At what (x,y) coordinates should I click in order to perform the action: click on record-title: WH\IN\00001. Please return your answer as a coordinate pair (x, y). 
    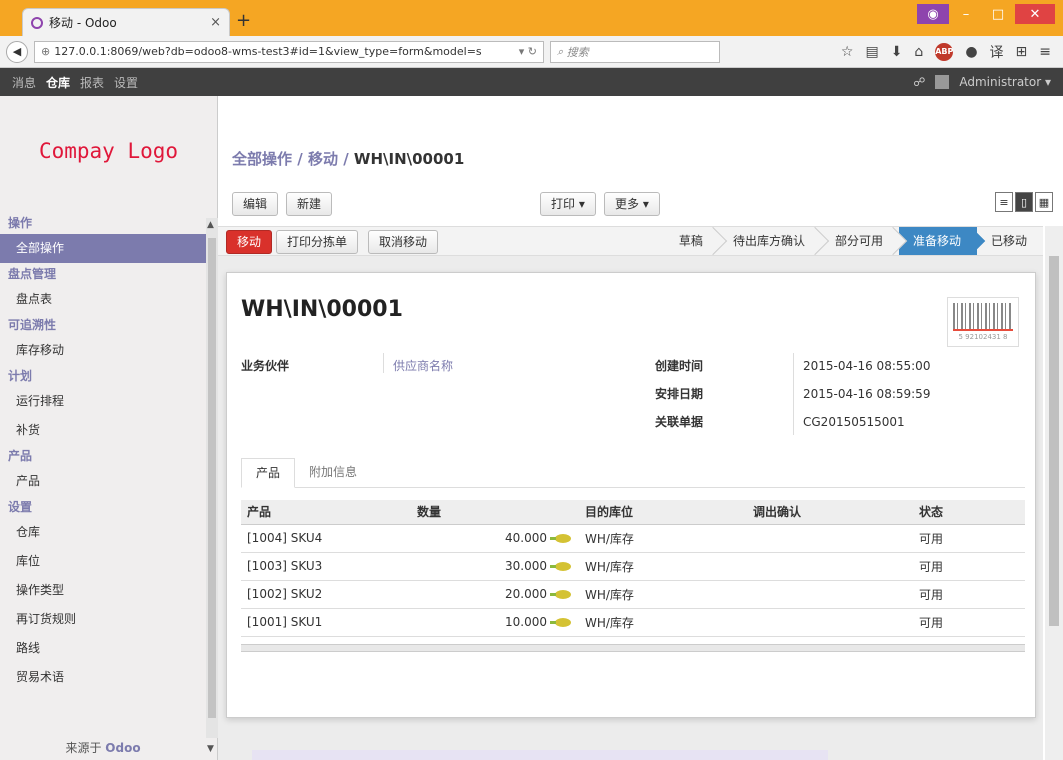
    Looking at the image, I should click on (322, 309).